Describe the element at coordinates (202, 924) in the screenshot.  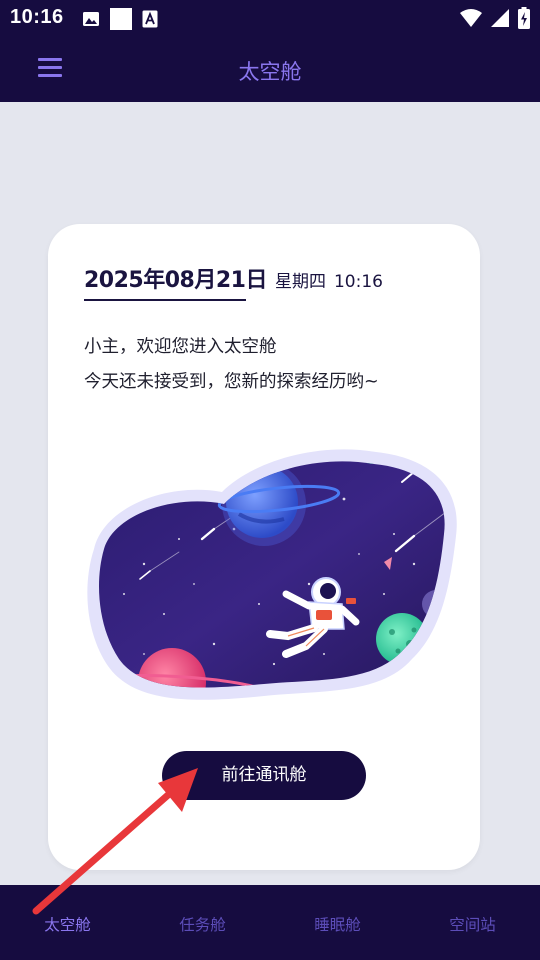
I see `nav-item-task-capsule: 任务舱` at that location.